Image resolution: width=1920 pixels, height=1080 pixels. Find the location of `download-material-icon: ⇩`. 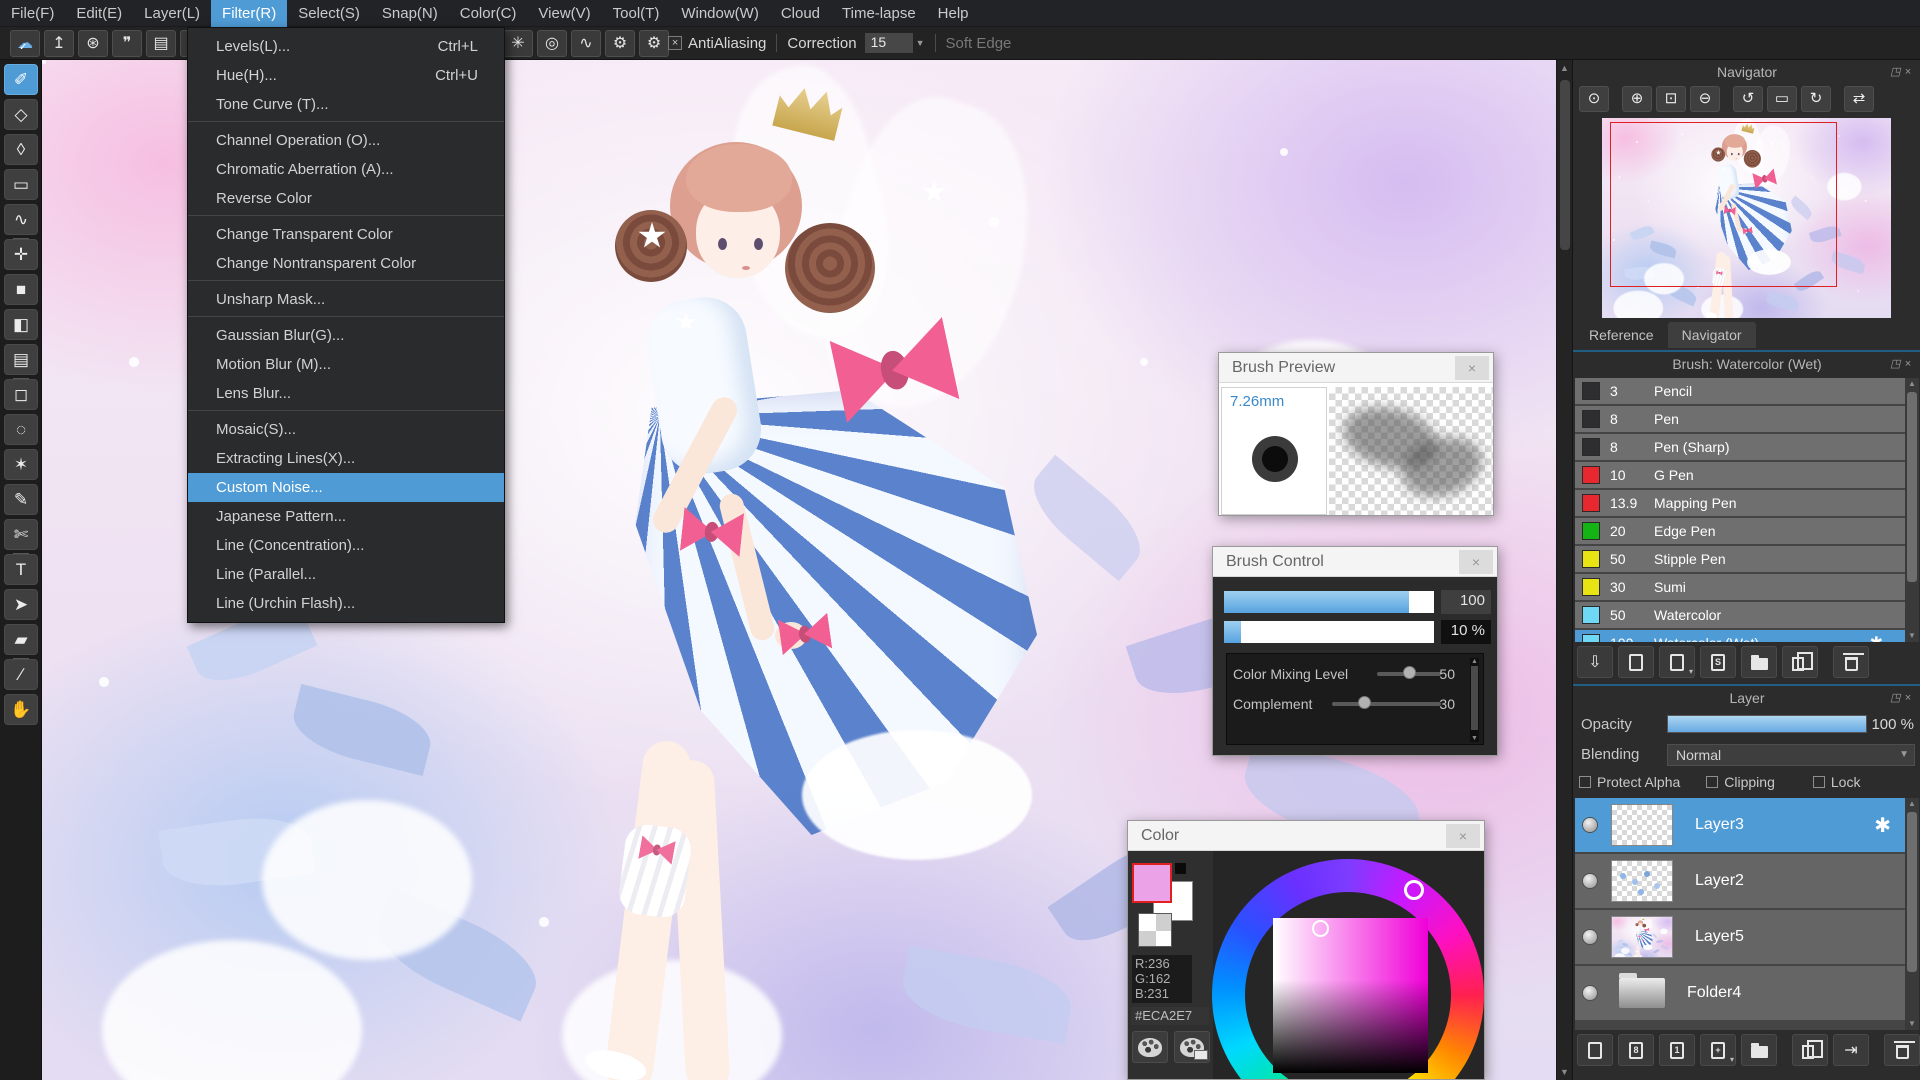

download-material-icon: ⇩ is located at coordinates (1595, 662).